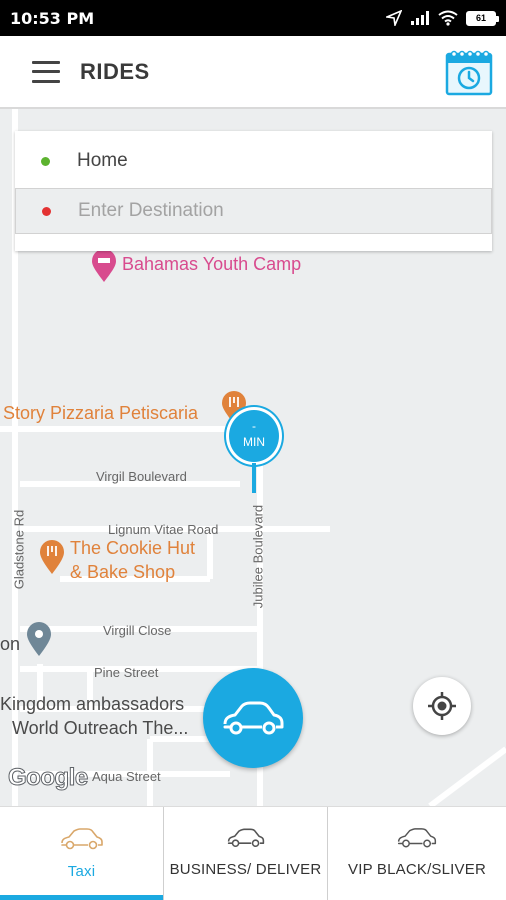  Describe the element at coordinates (46, 71) in the screenshot. I see `hamburger-menu-icon` at that location.